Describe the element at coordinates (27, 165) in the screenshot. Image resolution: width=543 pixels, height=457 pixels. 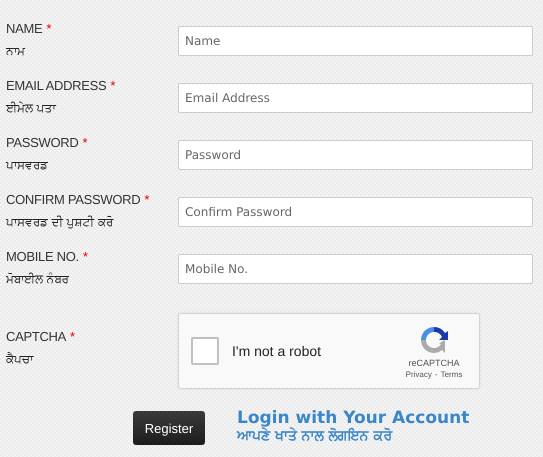
I see `field-label-punjabi: ਪਾਸਵਰਡ` at that location.